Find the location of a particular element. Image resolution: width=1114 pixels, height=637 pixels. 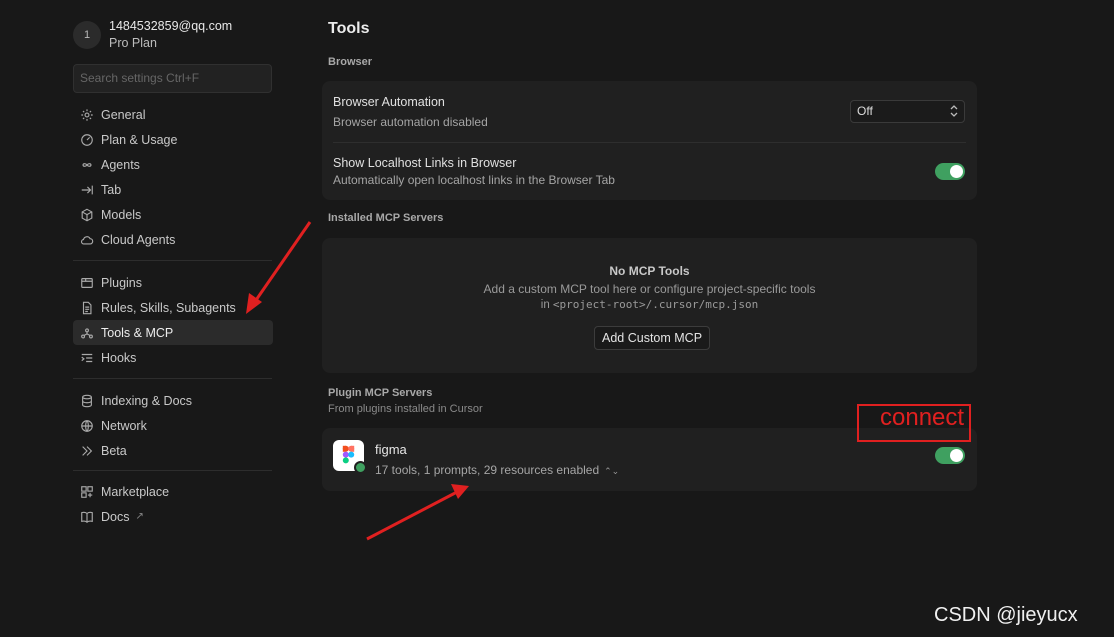

watermark: CSDN @jieyucx is located at coordinates (1006, 615).